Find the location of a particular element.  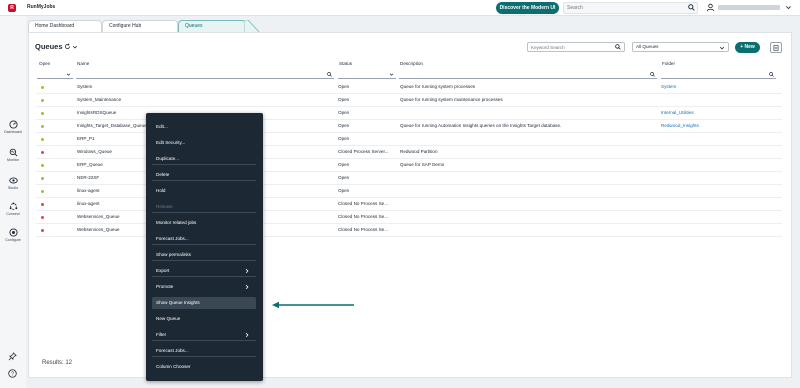

menu-item-label: Show Queue Insights is located at coordinates (178, 302).